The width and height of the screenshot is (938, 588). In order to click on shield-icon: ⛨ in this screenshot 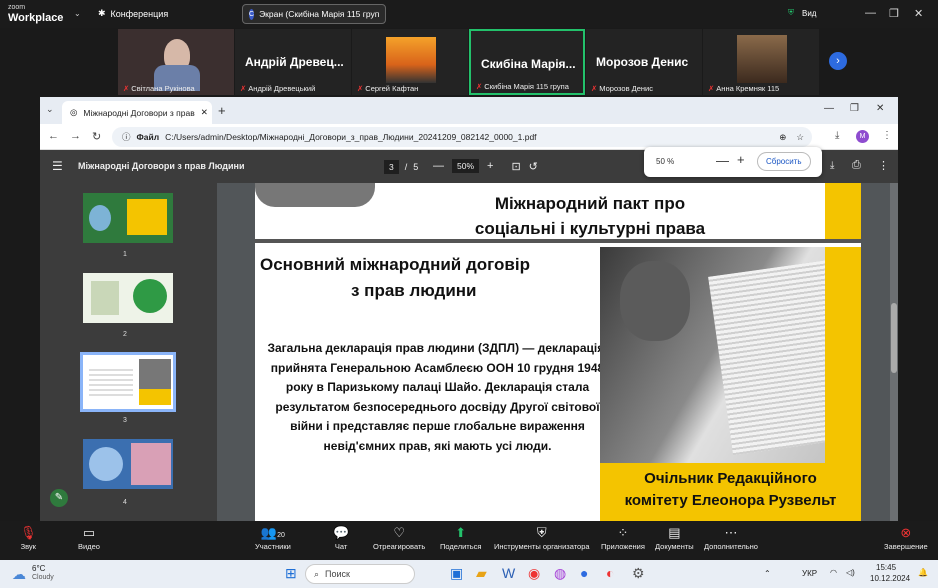, I will do `click(791, 13)`.